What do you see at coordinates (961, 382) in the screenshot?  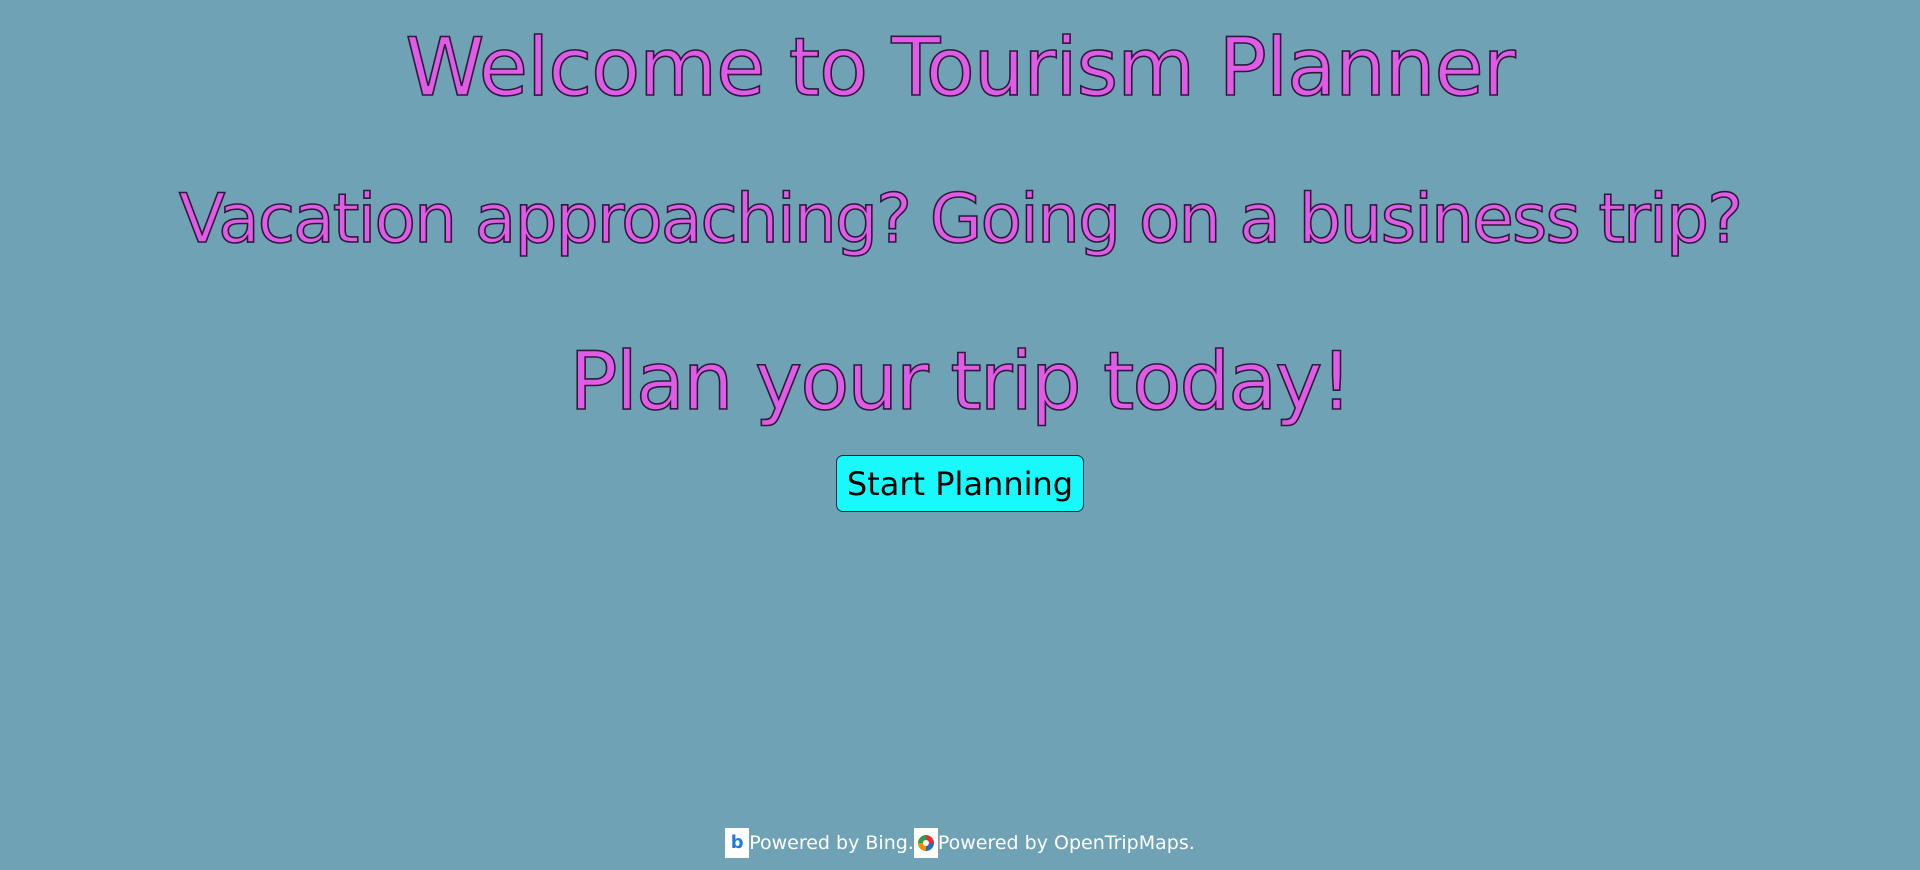 I see `call-to-action-heading: Plan your trip today!` at bounding box center [961, 382].